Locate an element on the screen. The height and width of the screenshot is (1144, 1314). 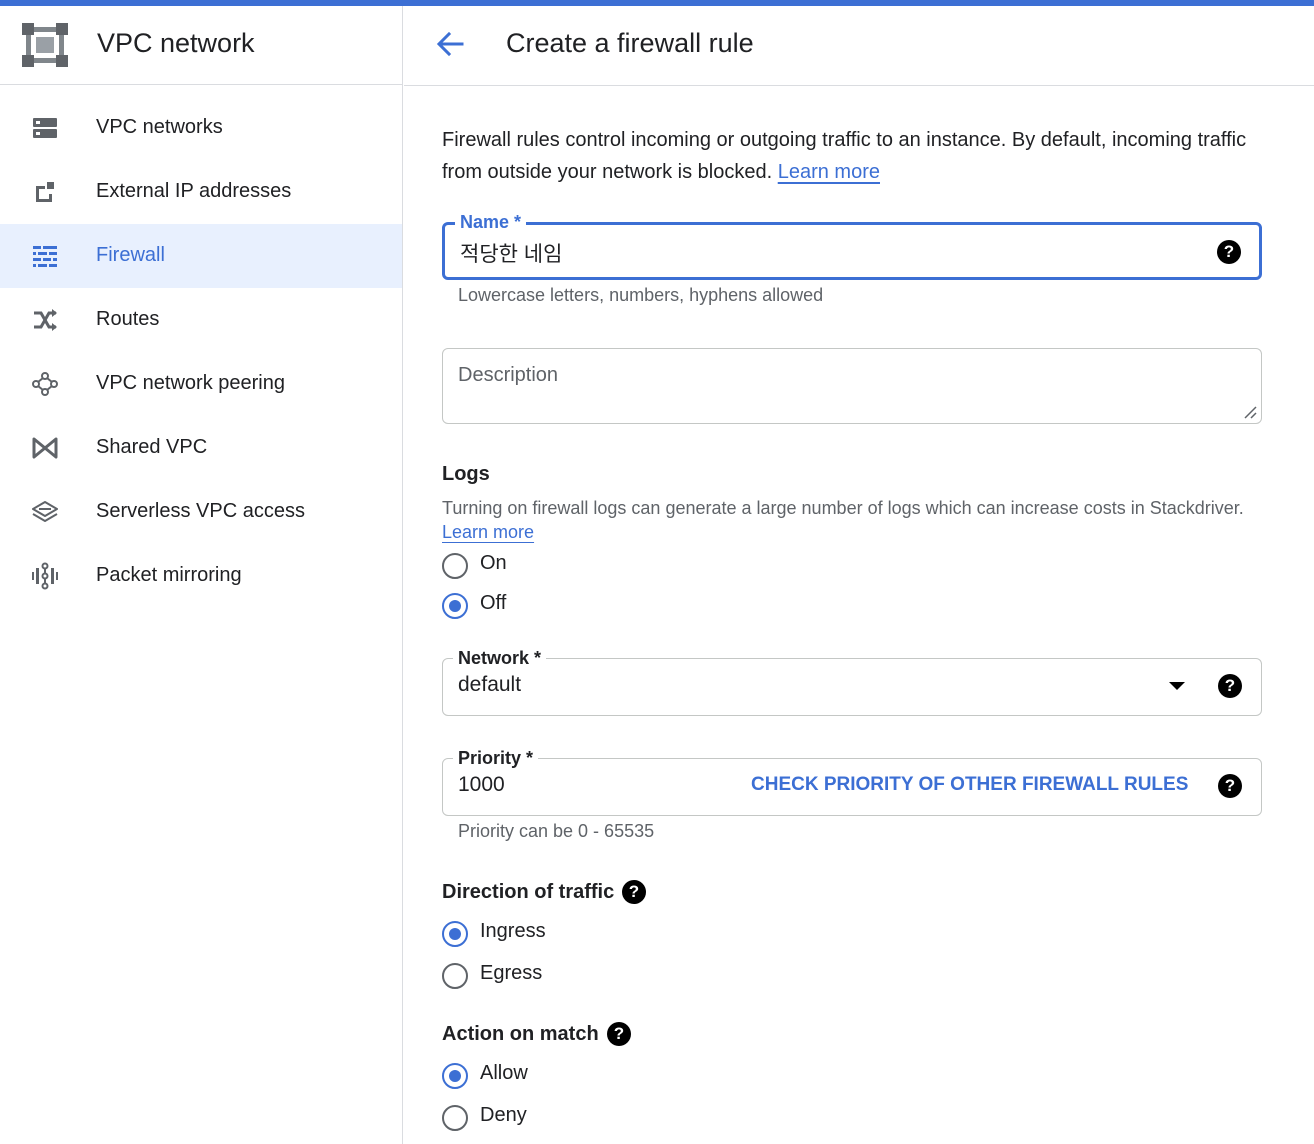
sidebar-item-firewall: Firewall is located at coordinates (201, 256).